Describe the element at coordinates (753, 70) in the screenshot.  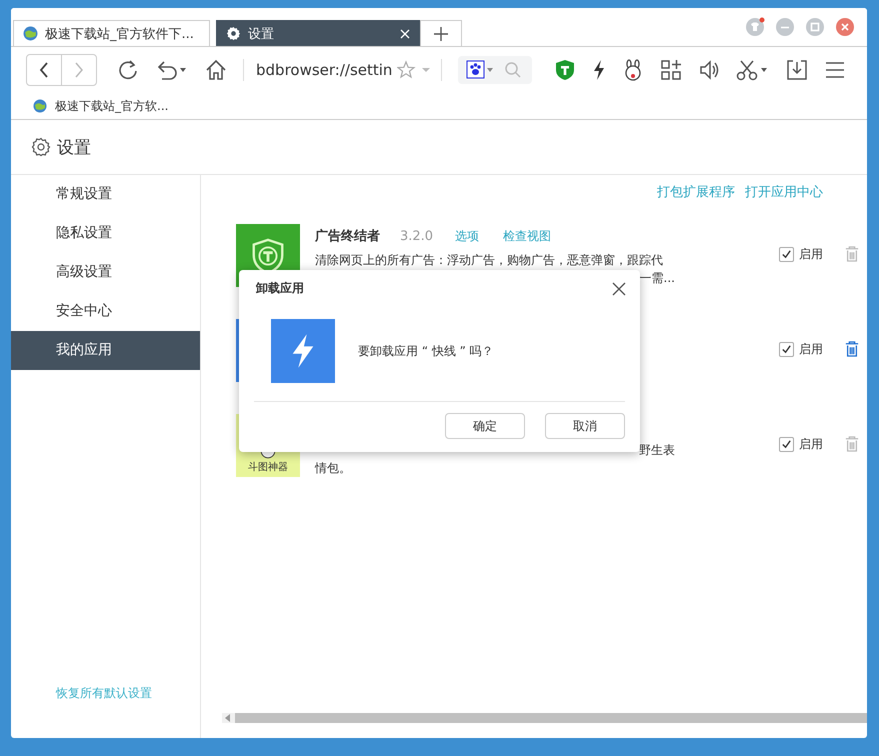
I see `scissors-icon` at that location.